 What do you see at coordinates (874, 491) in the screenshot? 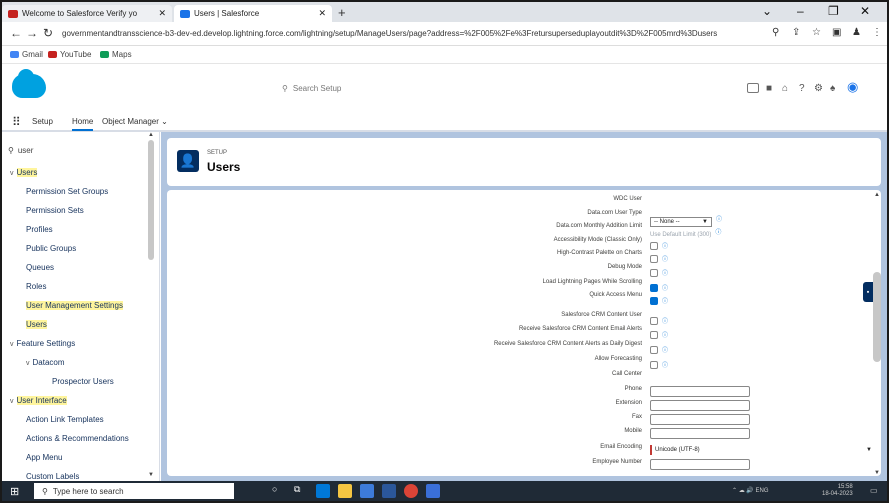
I see `notifications-icon: ▭` at bounding box center [874, 491].